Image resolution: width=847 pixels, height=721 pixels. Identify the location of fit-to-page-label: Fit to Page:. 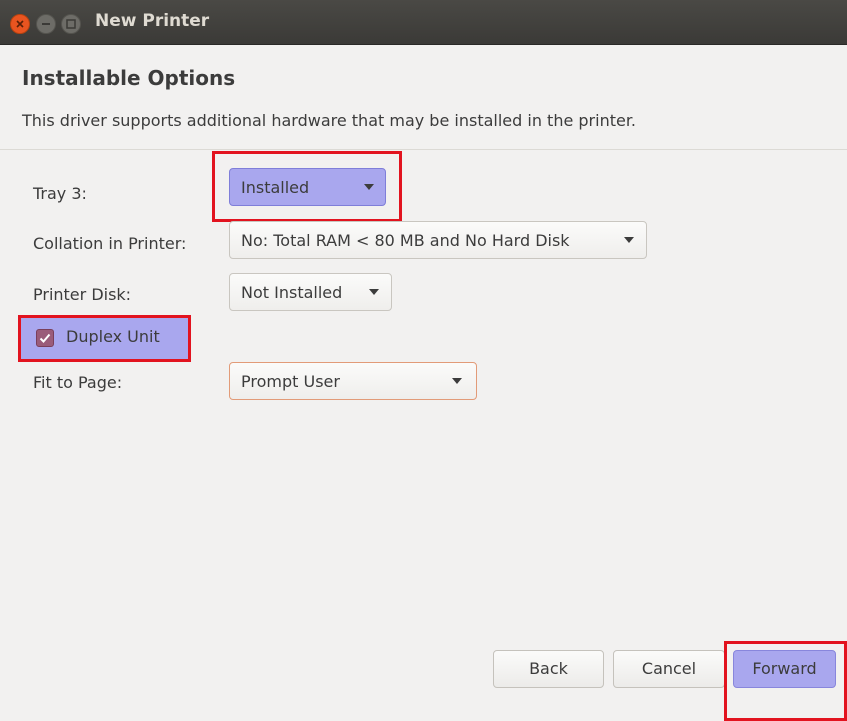
(78, 382).